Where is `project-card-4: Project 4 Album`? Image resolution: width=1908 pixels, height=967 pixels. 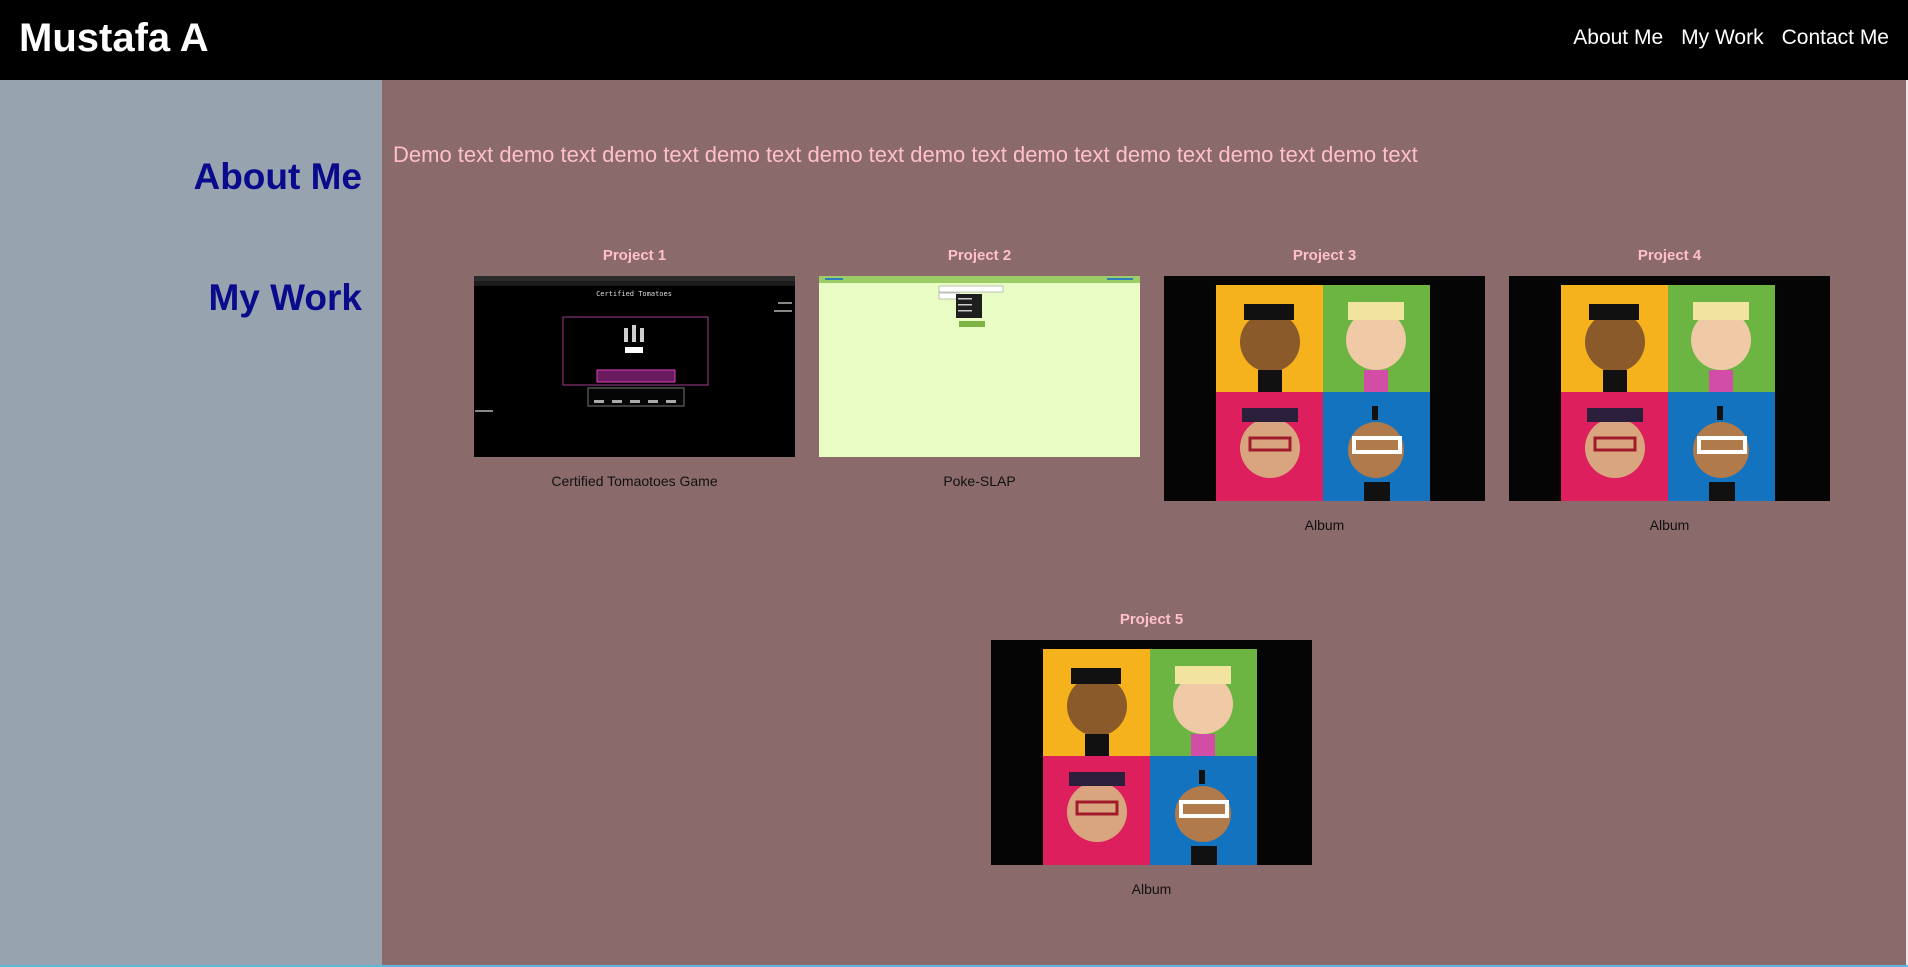 project-card-4: Project 4 Album is located at coordinates (1669, 390).